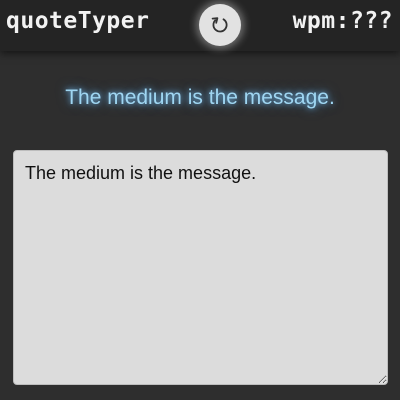 This screenshot has width=400, height=400. I want to click on app-header: quoteTyper wpm:???, so click(200, 25).